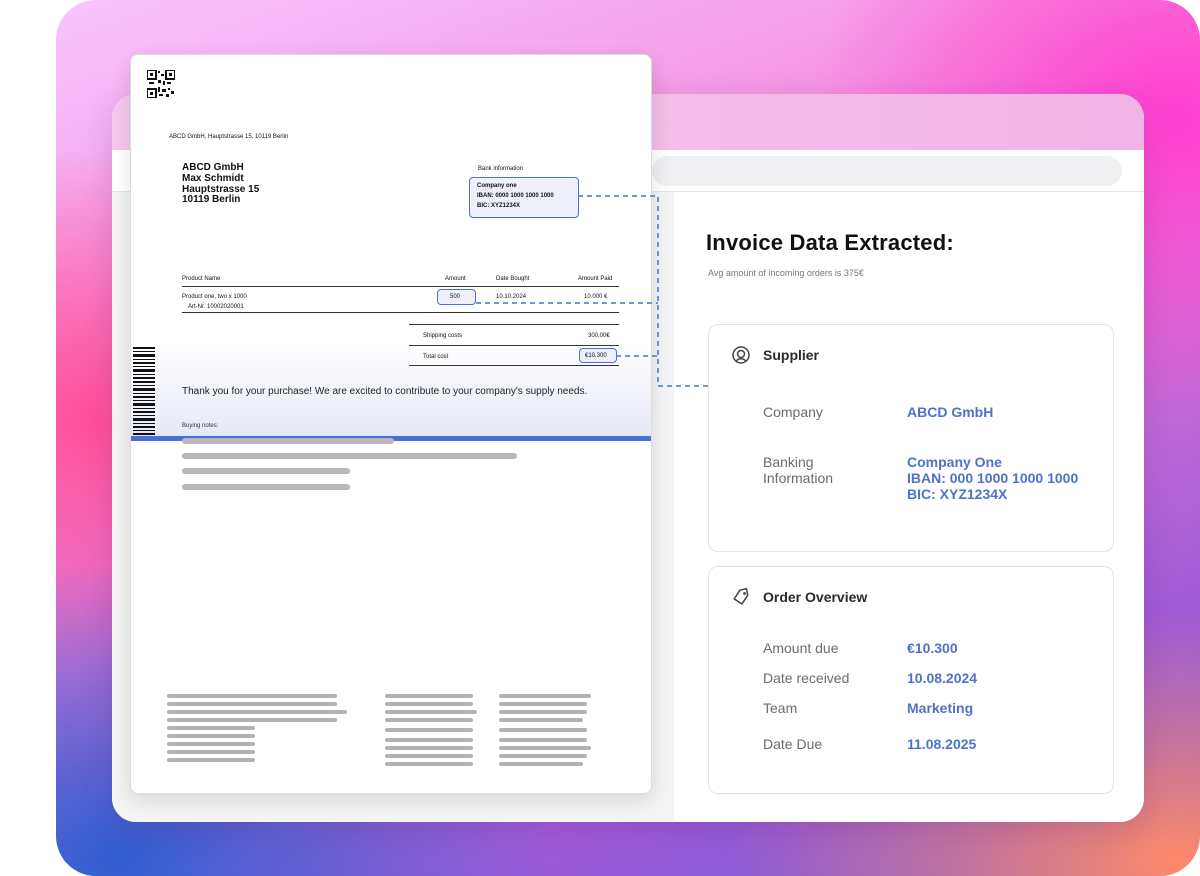 This screenshot has height=876, width=1200. Describe the element at coordinates (942, 678) in the screenshot. I see `order-row-value: 10.08.2024` at that location.